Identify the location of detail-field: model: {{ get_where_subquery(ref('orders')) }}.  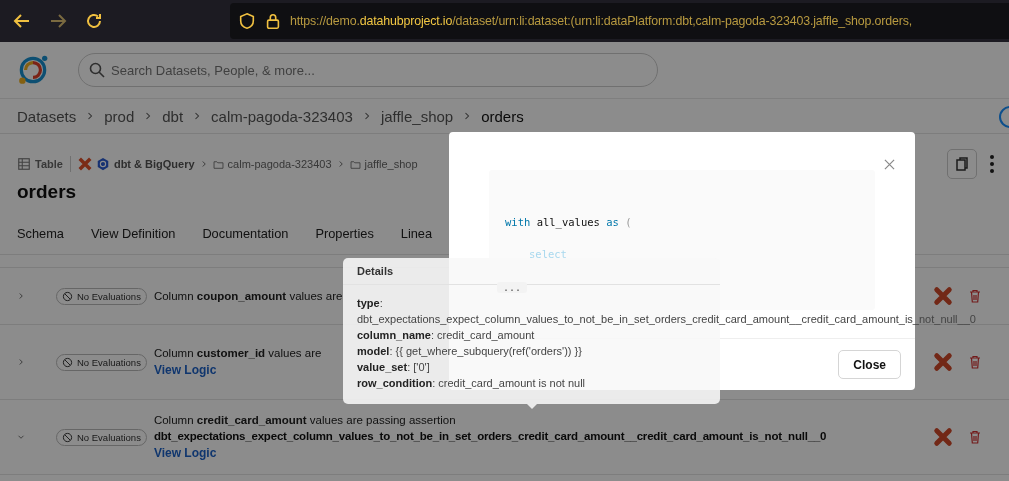
(469, 351).